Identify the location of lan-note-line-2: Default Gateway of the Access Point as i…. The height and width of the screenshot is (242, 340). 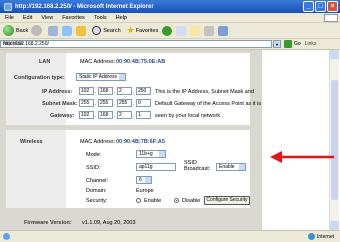
(208, 104).